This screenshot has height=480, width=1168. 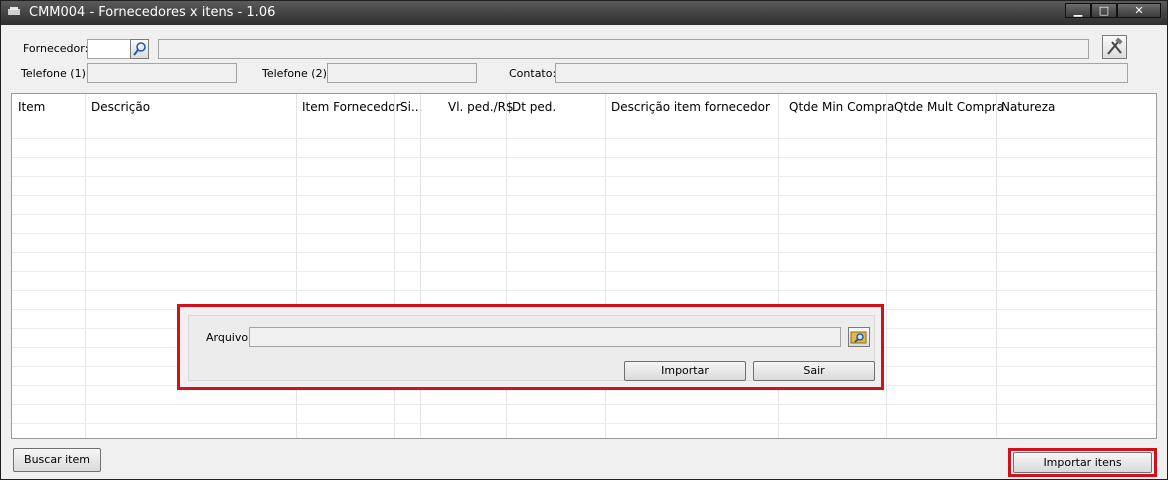 I want to click on import-dialog: Arquivo: Importar Sair, so click(x=530, y=347).